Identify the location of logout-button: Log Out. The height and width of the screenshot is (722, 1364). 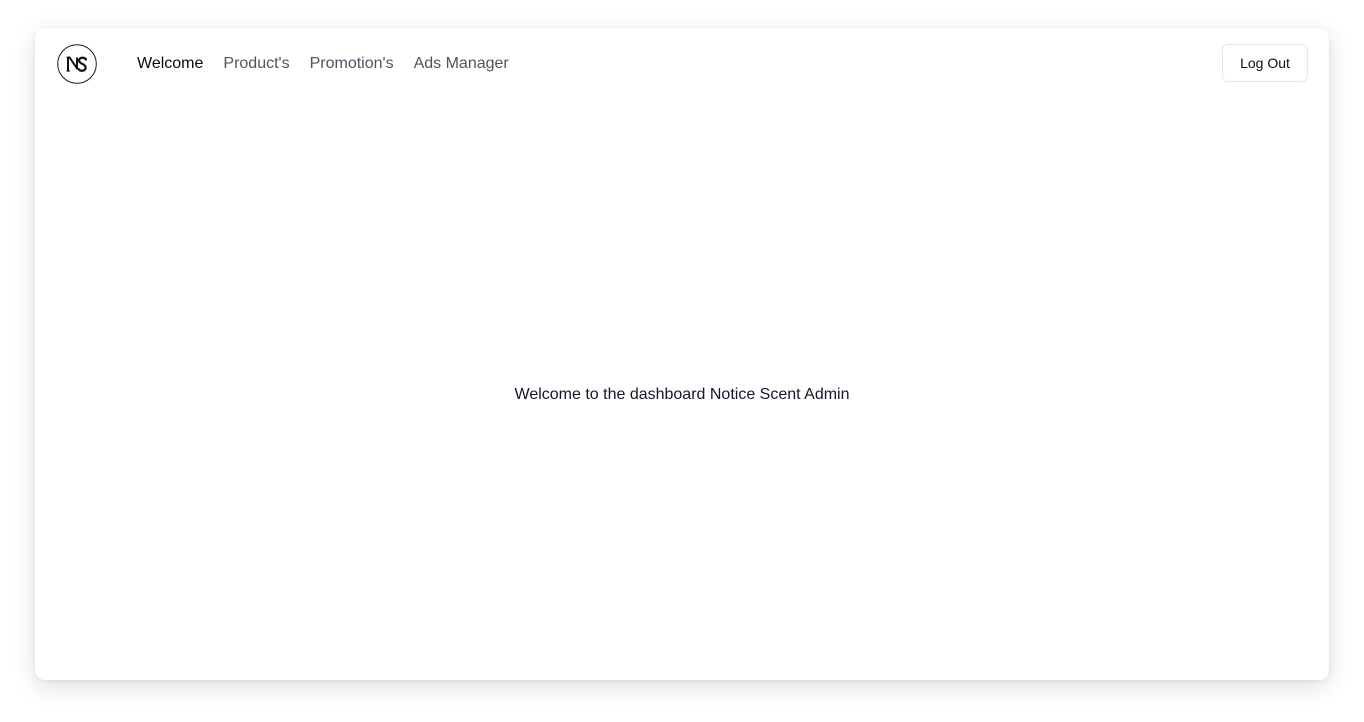
(1265, 63).